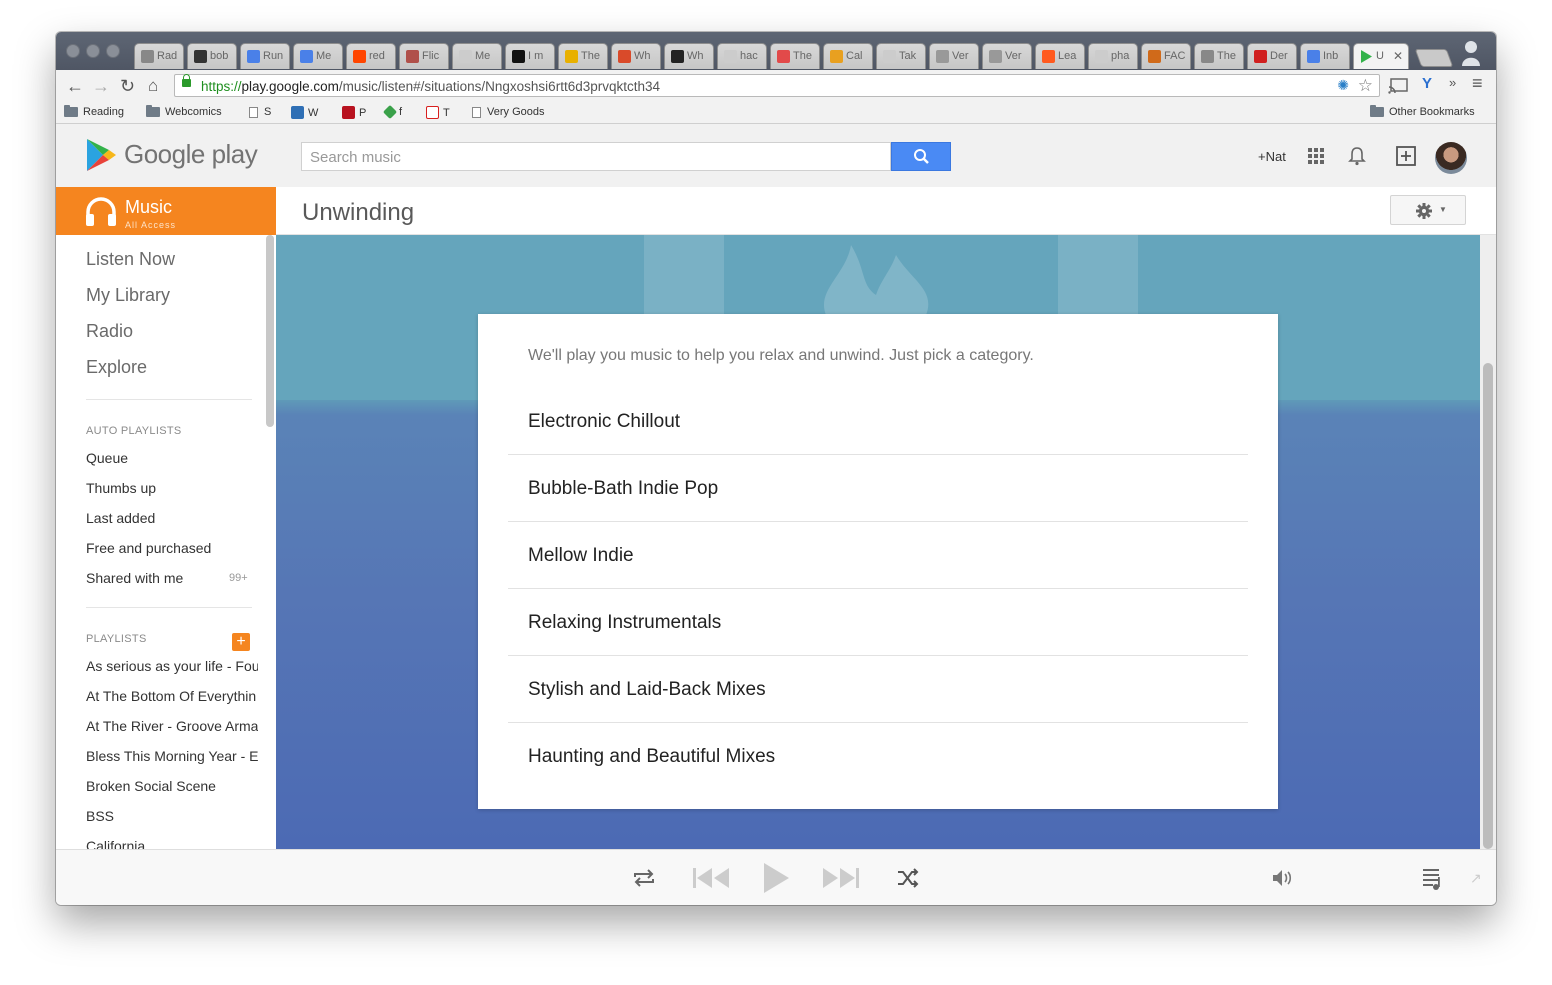 The image size is (1552, 985). I want to click on back-arrow-icon: ←, so click(75, 86).